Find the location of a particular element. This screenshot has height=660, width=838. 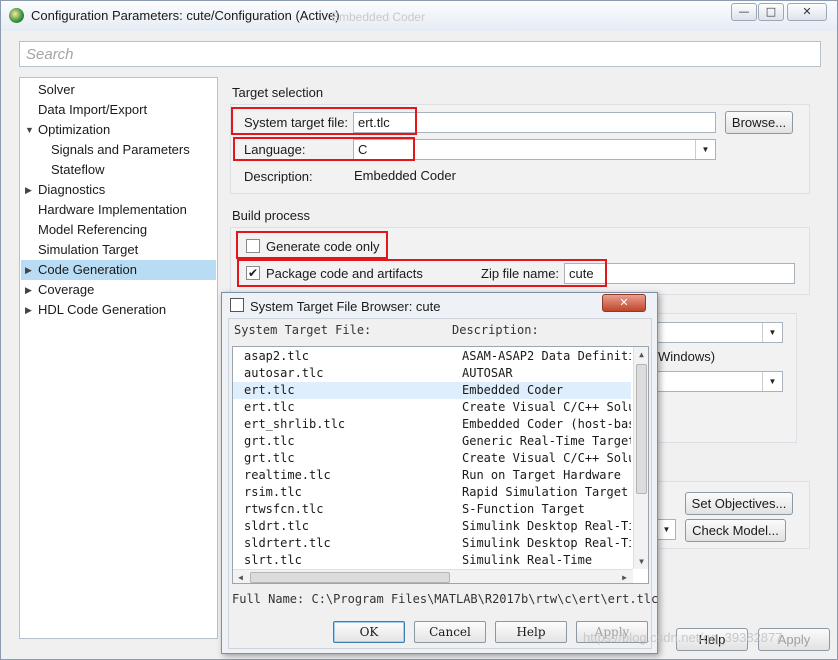

dialog-title: System Target File Browser: cute is located at coordinates (345, 306).